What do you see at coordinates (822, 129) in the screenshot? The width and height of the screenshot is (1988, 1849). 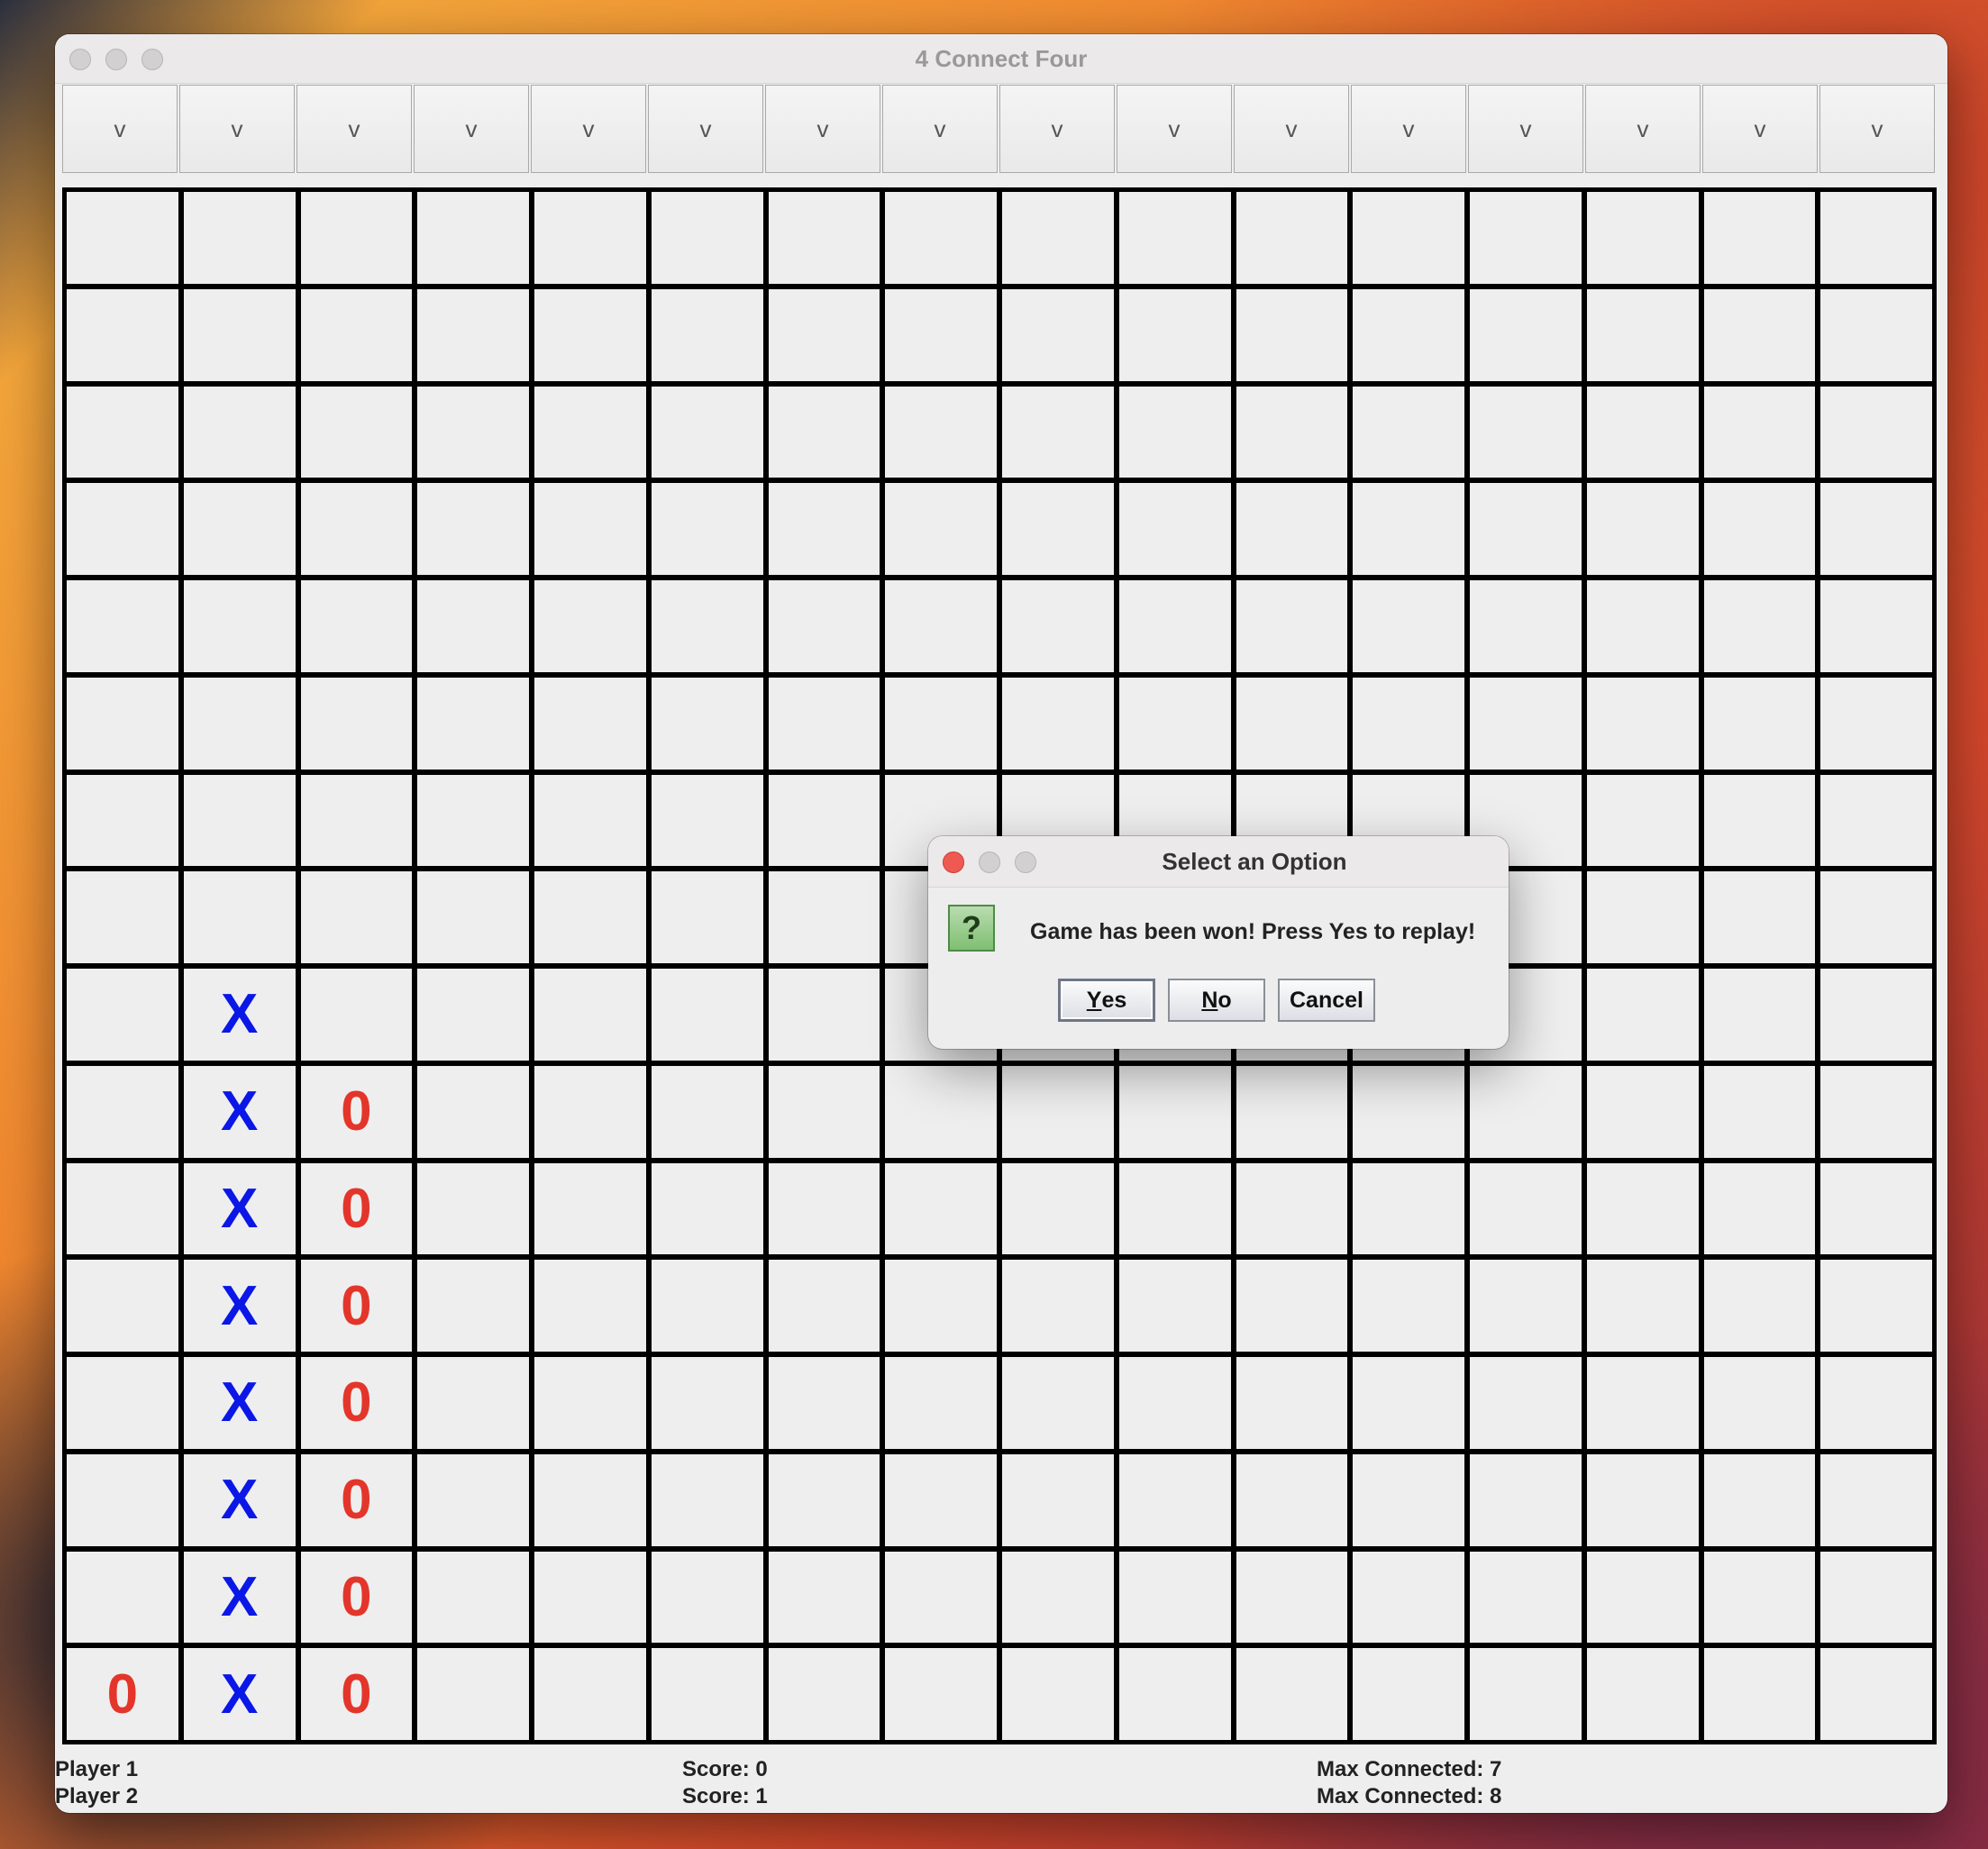 I see `drop-button-col-7: v` at bounding box center [822, 129].